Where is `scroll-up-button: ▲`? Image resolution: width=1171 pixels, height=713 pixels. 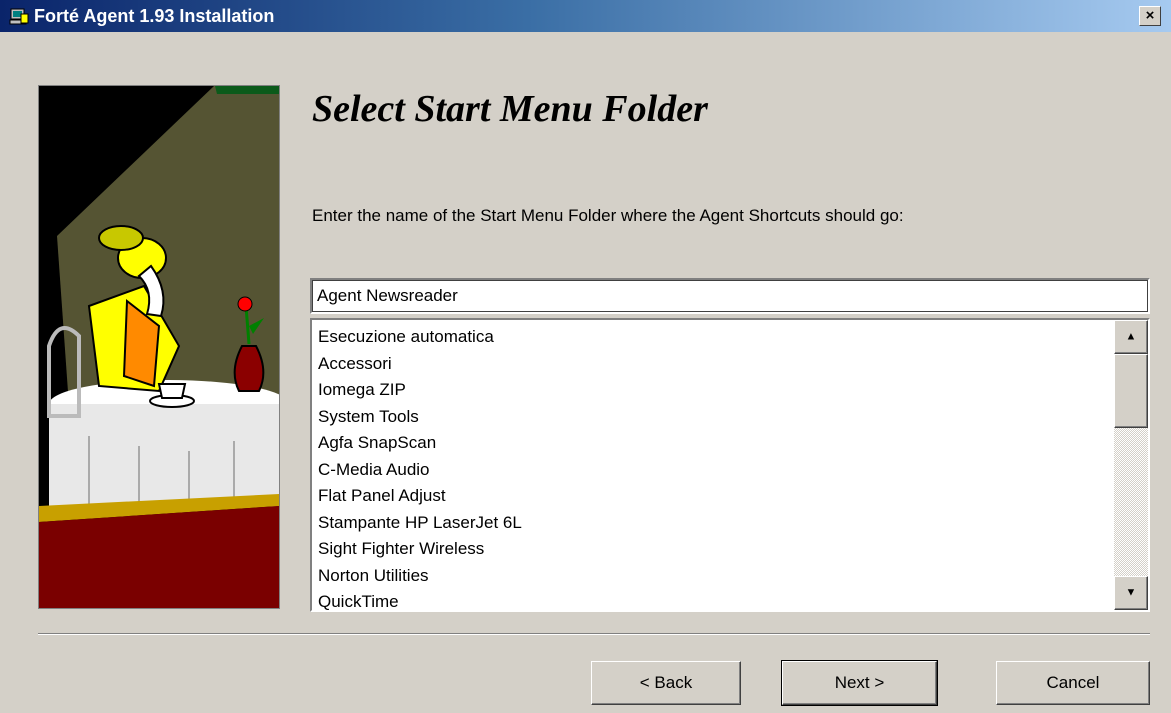
scroll-up-button: ▲ is located at coordinates (1131, 337).